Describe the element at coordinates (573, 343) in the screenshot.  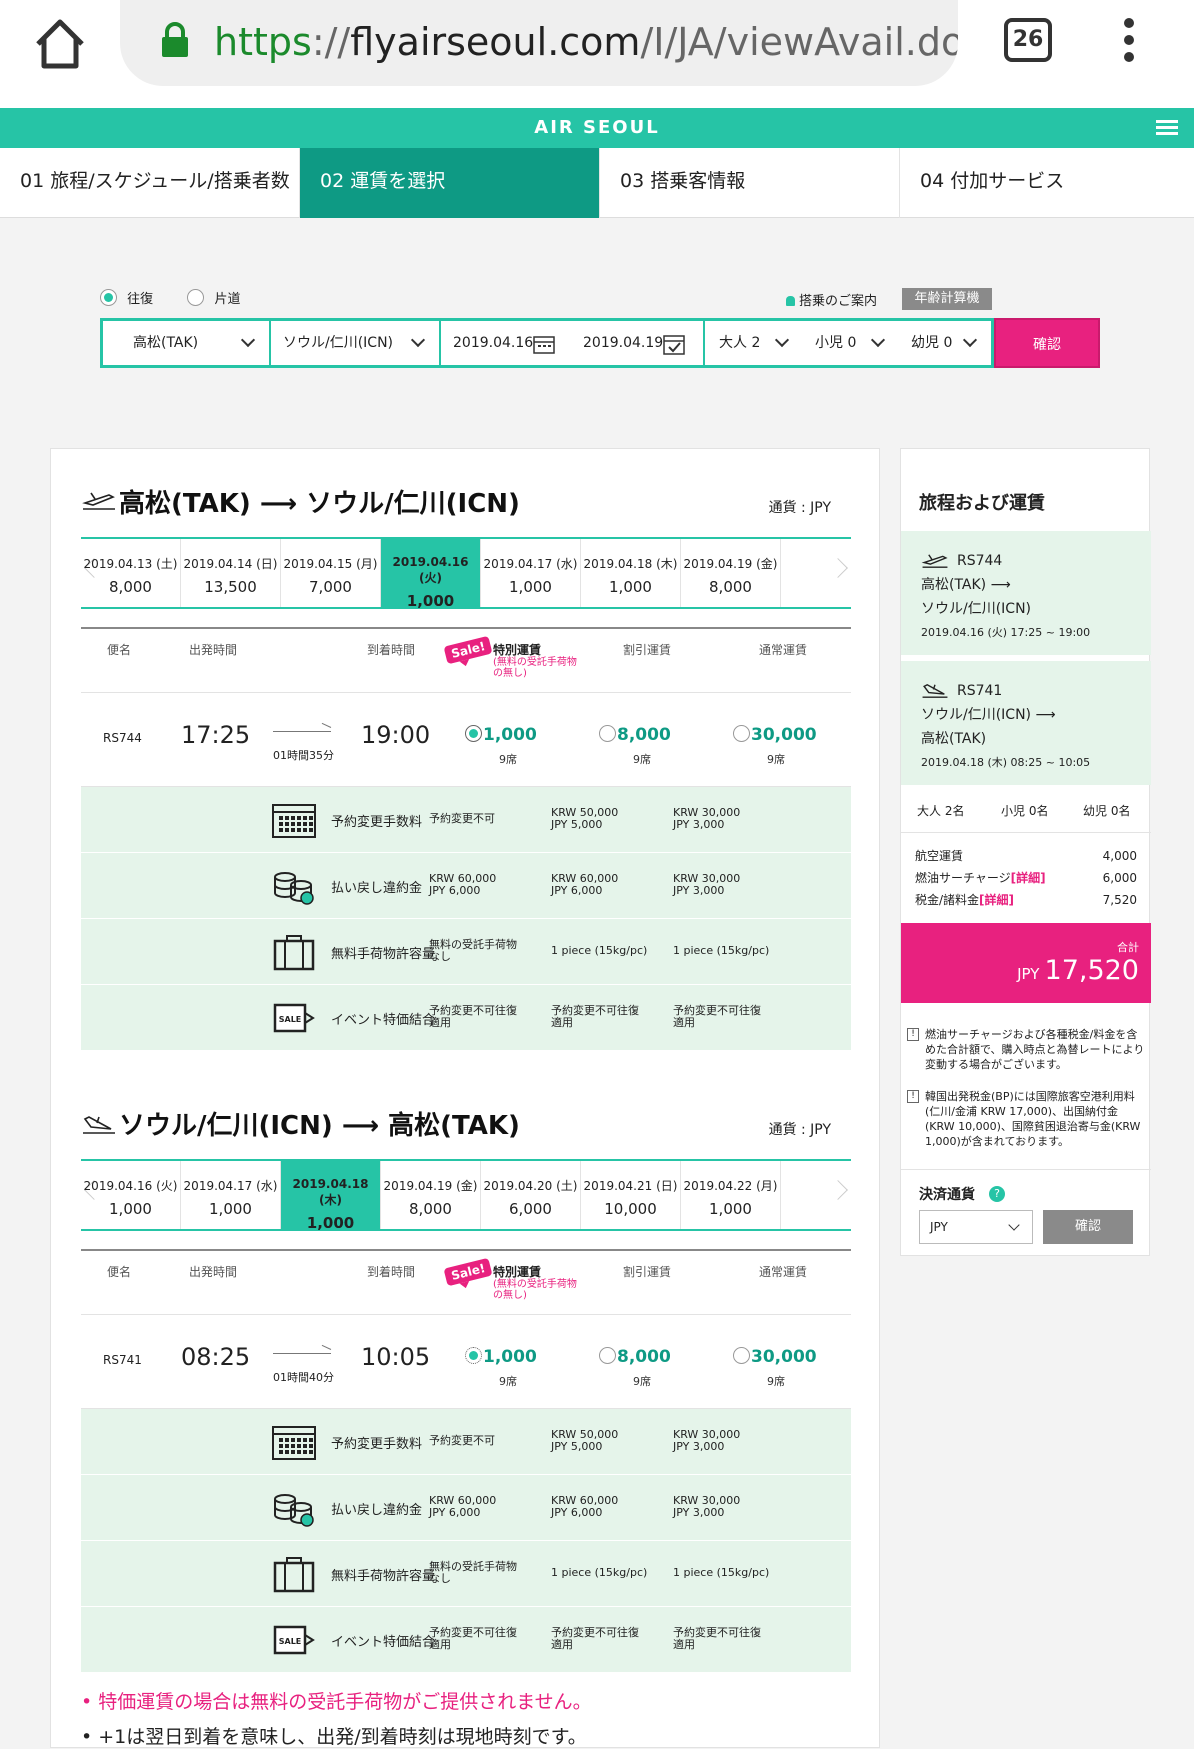
I see `date-range-picker: 2019.04.16 2019.04.19` at that location.